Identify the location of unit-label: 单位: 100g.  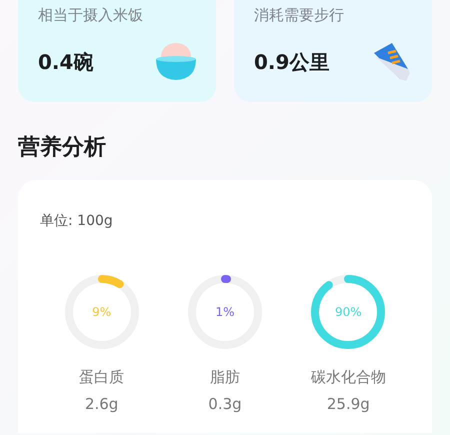
(76, 221).